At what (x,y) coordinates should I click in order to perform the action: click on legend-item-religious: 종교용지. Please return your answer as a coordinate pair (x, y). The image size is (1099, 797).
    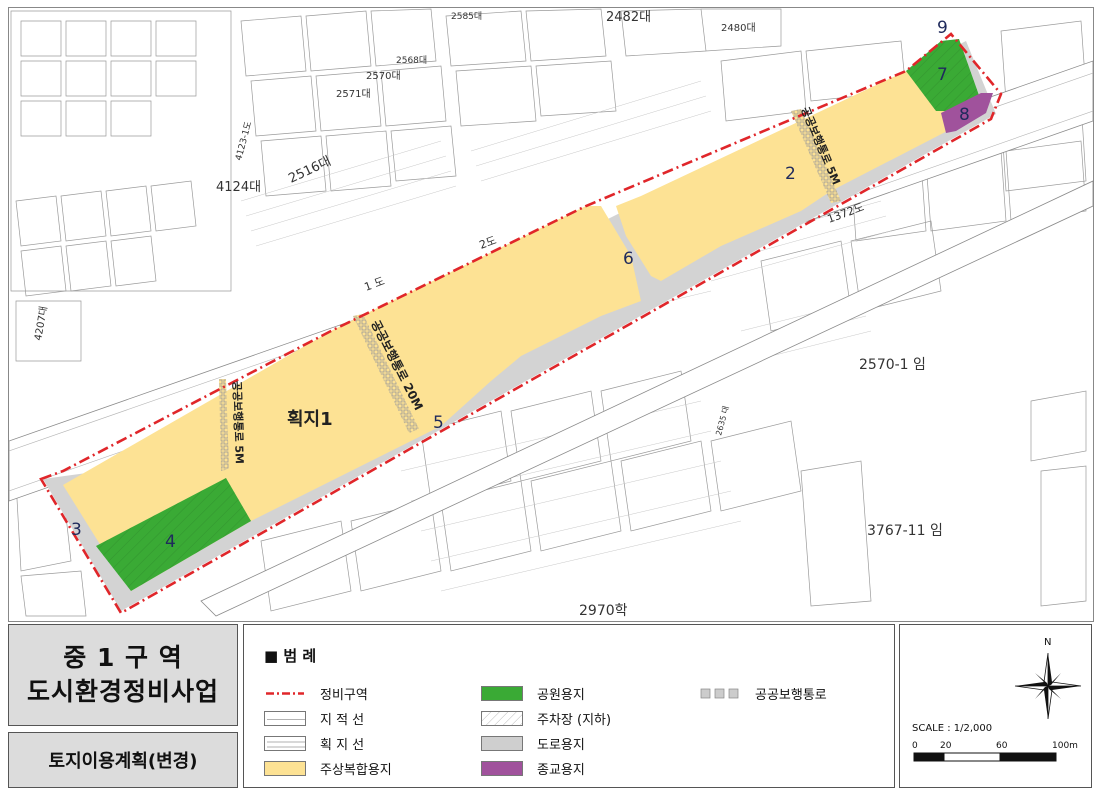
    Looking at the image, I should click on (533, 768).